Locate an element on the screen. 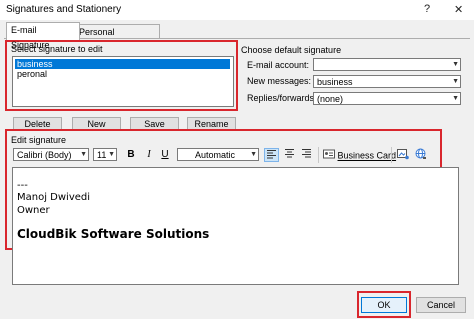 This screenshot has width=474, height=319. new-messages-value: business is located at coordinates (335, 82).